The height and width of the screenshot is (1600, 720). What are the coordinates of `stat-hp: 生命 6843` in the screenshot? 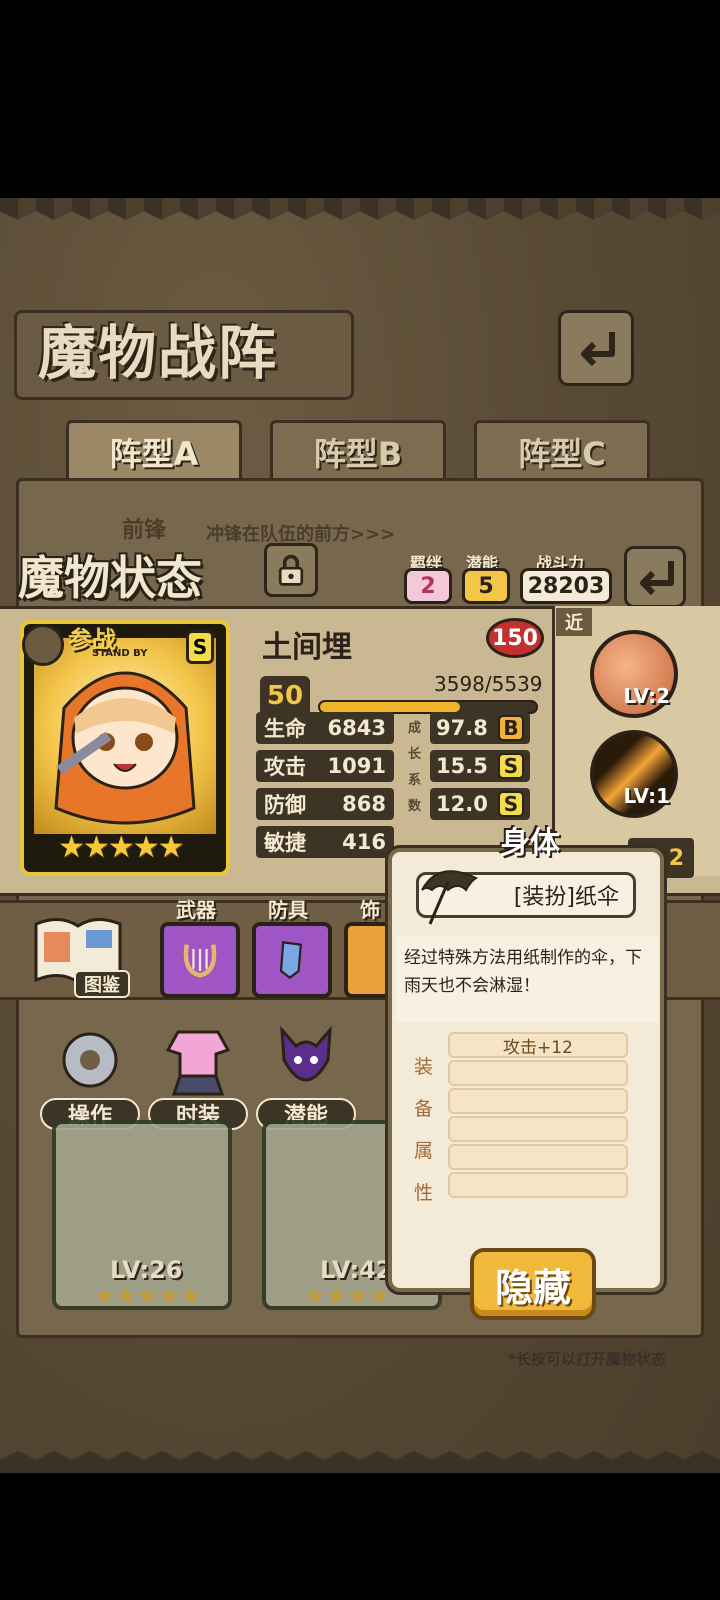 It's located at (325, 728).